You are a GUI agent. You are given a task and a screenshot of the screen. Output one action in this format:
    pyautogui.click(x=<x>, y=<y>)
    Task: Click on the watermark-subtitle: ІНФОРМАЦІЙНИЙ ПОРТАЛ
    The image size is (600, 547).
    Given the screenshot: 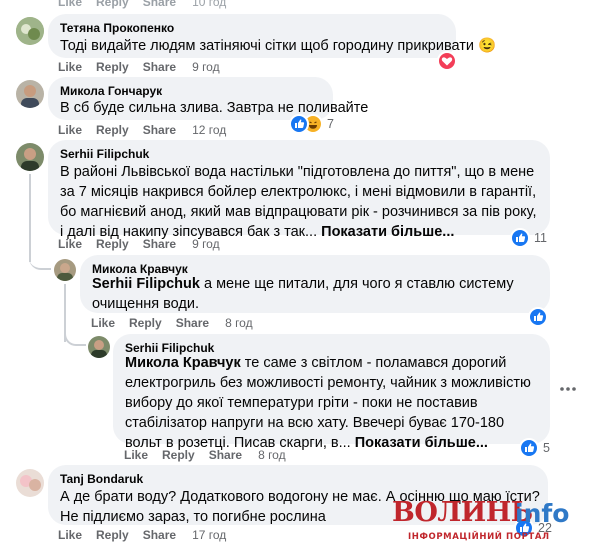 What is the action you would take?
    pyautogui.click(x=479, y=537)
    